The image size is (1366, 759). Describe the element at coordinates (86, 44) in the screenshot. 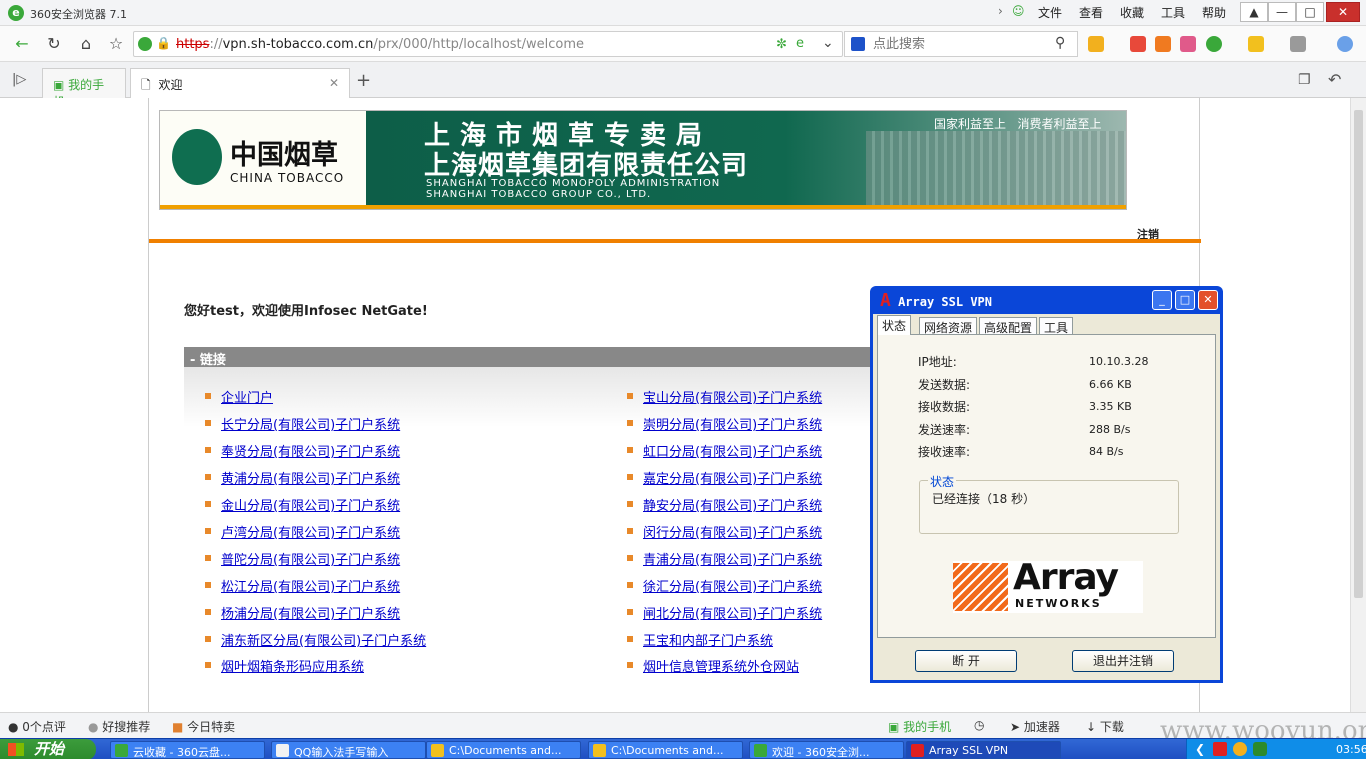

I see `home-icon: ⌂` at that location.